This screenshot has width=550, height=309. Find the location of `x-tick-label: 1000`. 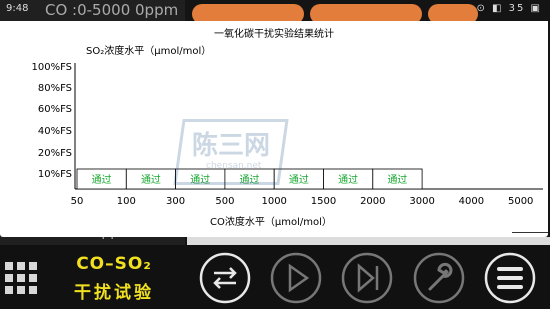

x-tick-label: 1000 is located at coordinates (273, 201).